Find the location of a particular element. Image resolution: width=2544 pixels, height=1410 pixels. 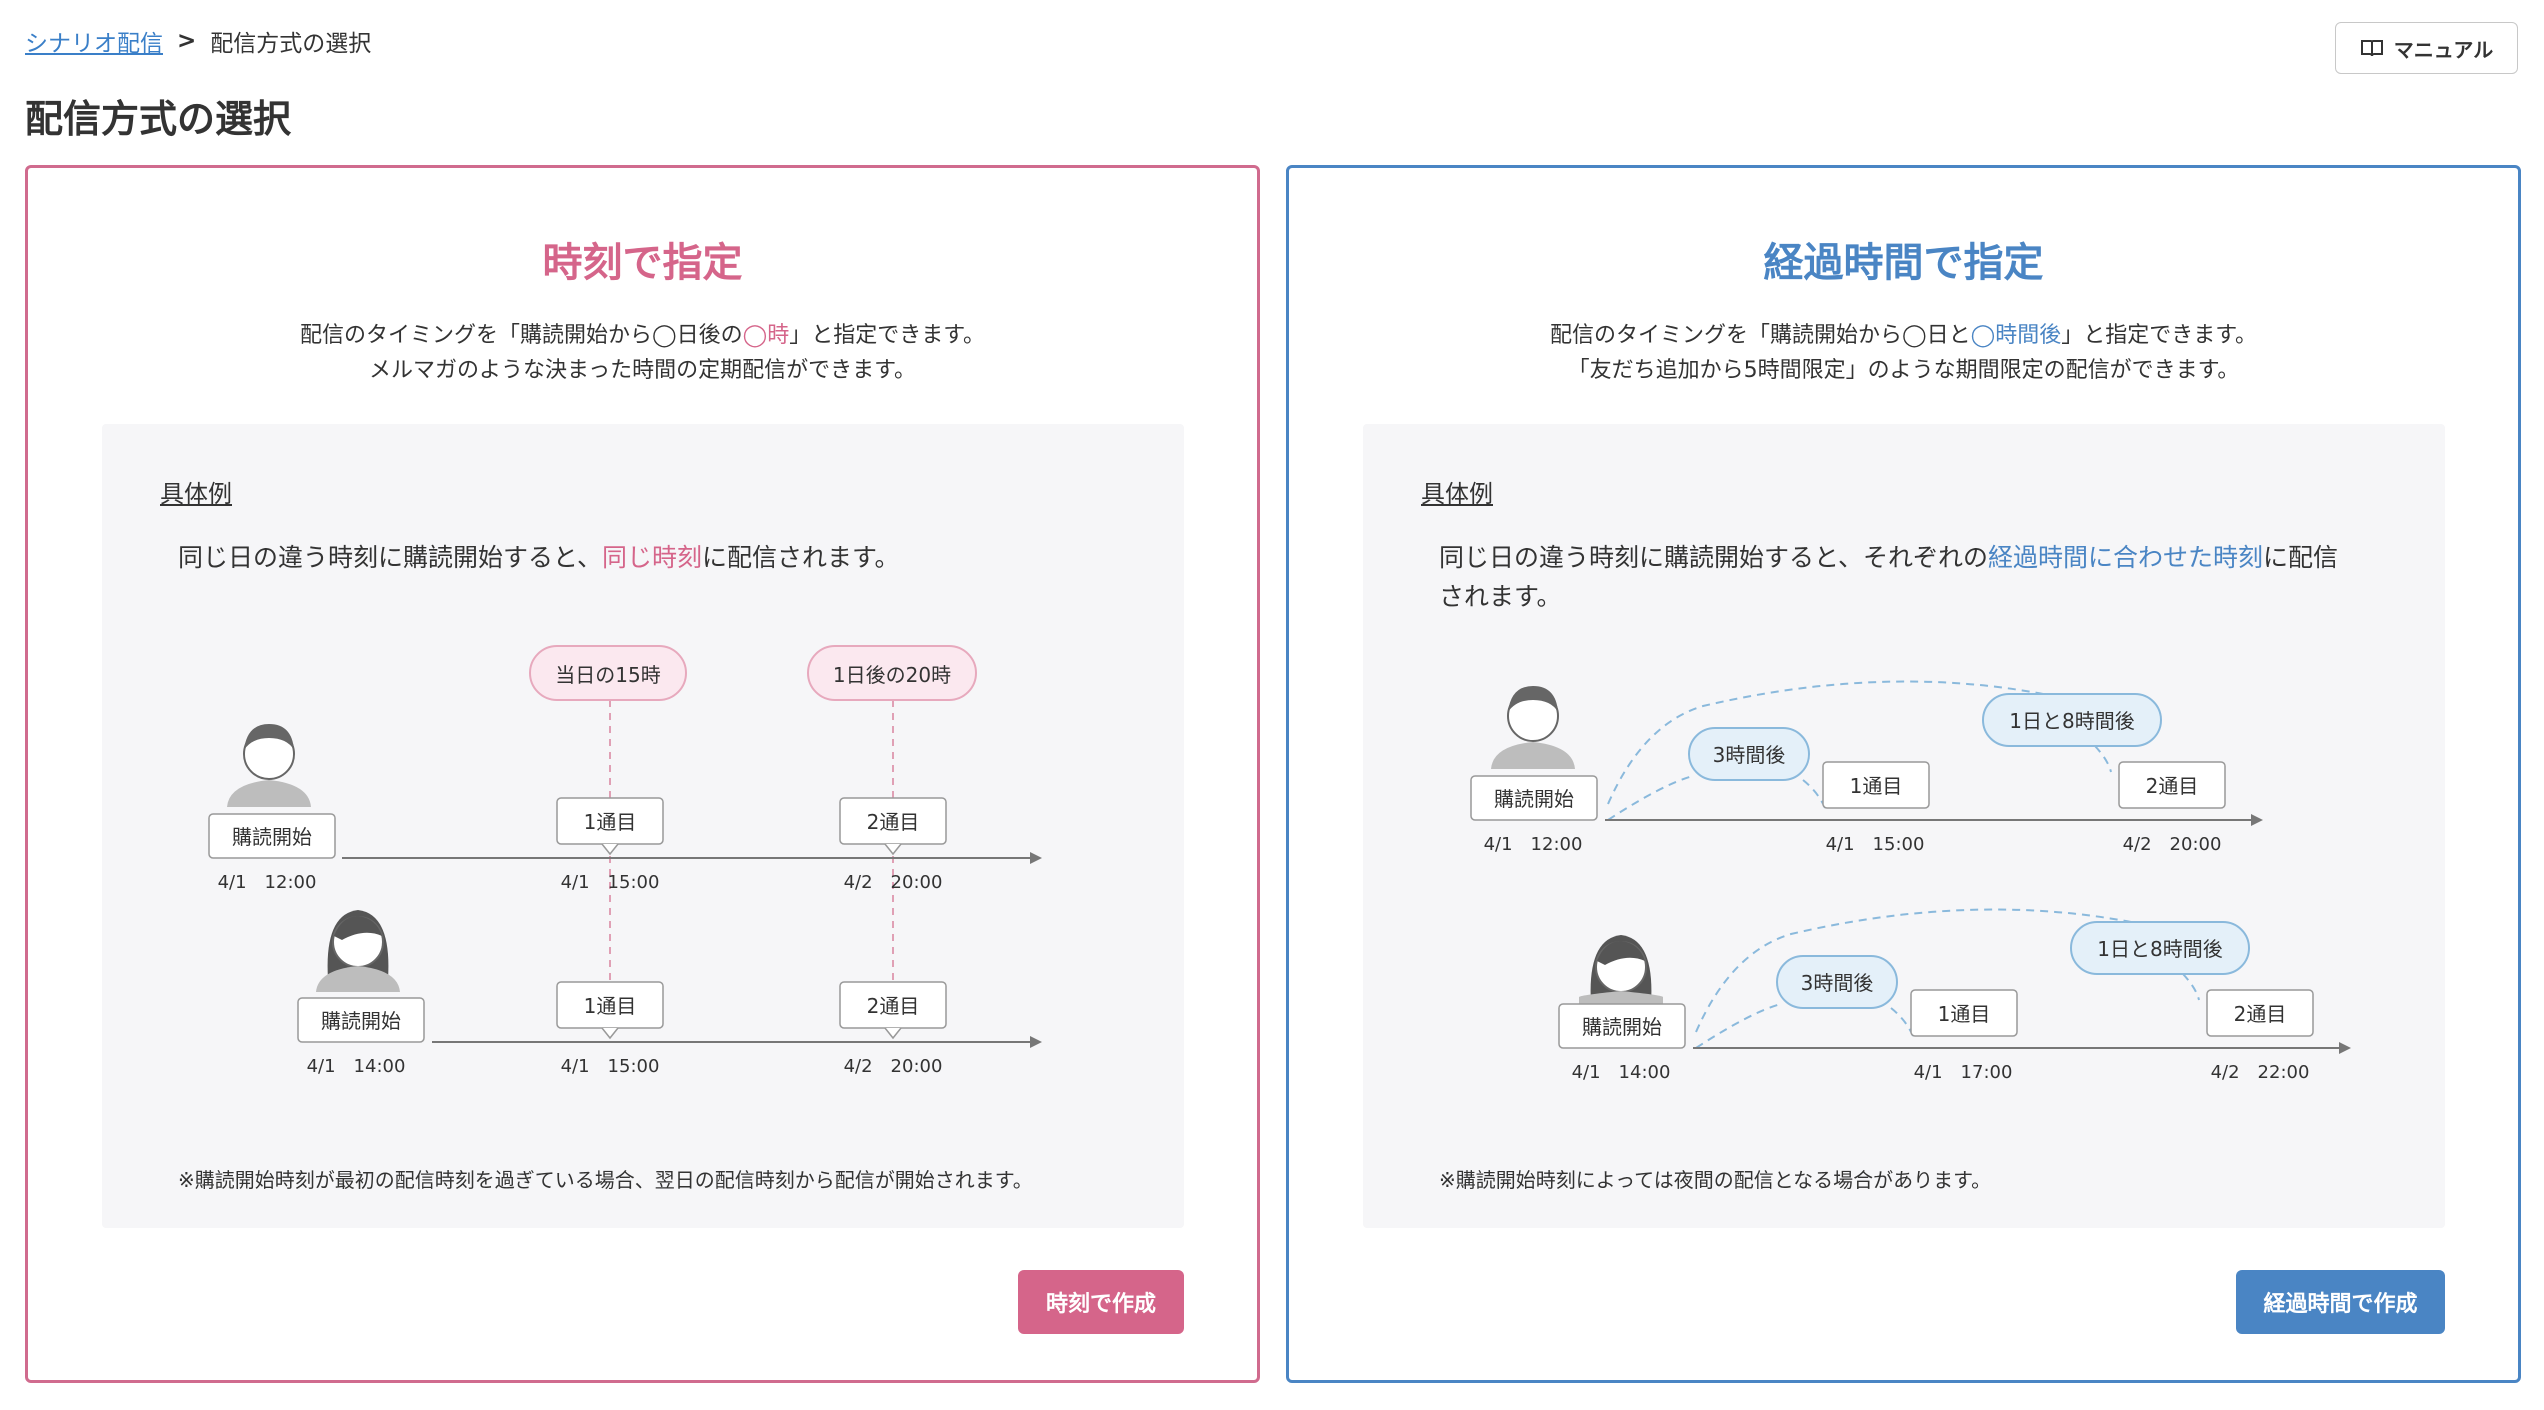

desc-highlight: ◯時 is located at coordinates (766, 335).